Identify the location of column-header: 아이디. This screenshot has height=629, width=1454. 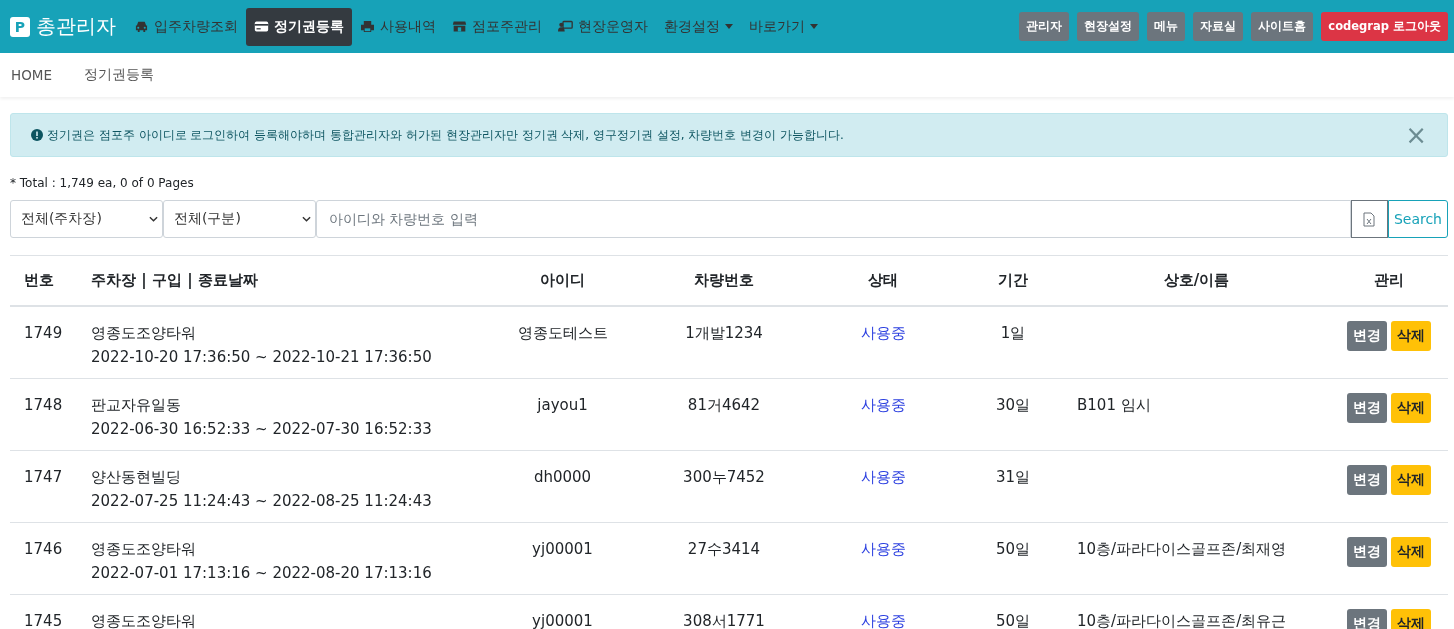
(562, 280).